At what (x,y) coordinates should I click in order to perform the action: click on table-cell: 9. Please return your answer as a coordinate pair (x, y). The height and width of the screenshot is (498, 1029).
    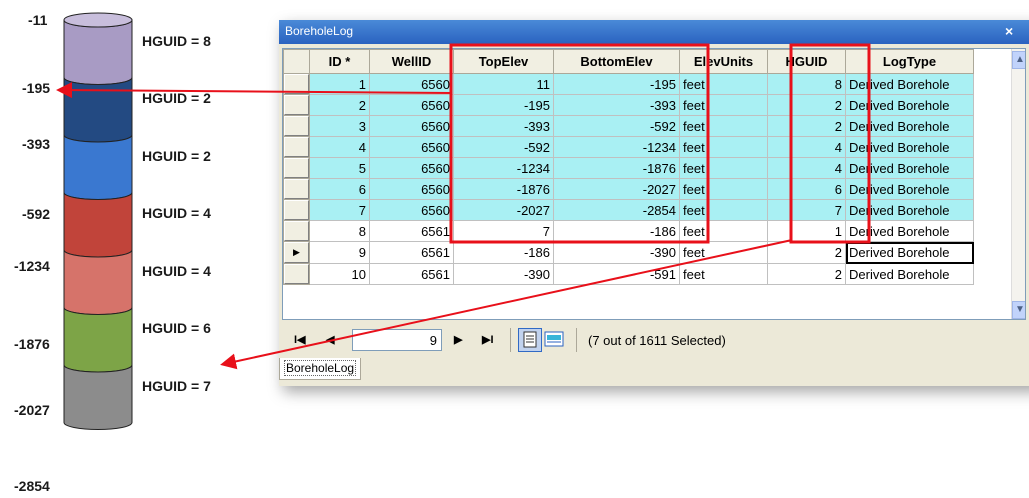
    Looking at the image, I should click on (339, 252).